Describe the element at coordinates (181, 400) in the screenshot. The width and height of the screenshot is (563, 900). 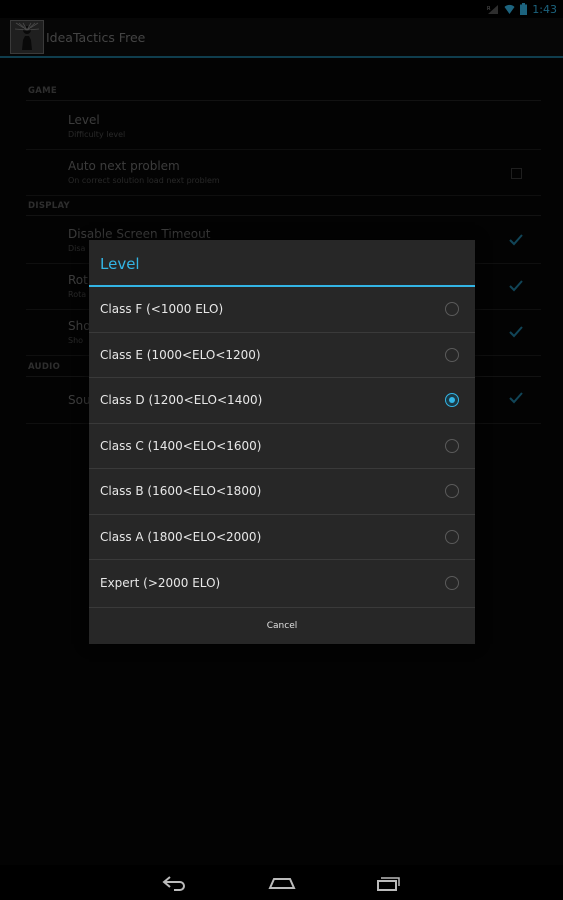
I see `option-label: Class D (1200<ELO<1400)` at that location.